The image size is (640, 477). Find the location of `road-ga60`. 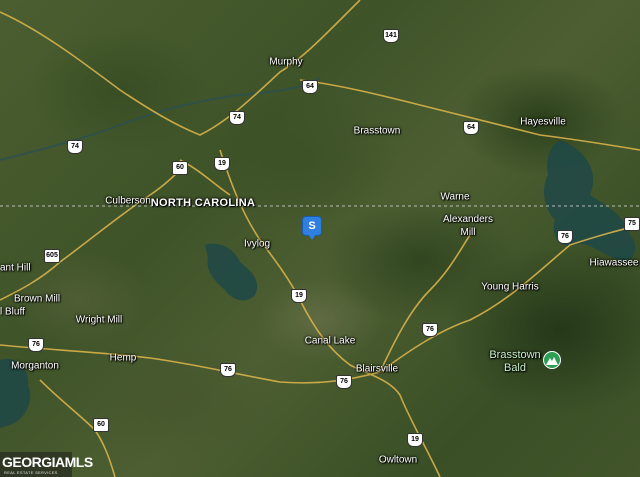

road-ga60 is located at coordinates (93, 232).